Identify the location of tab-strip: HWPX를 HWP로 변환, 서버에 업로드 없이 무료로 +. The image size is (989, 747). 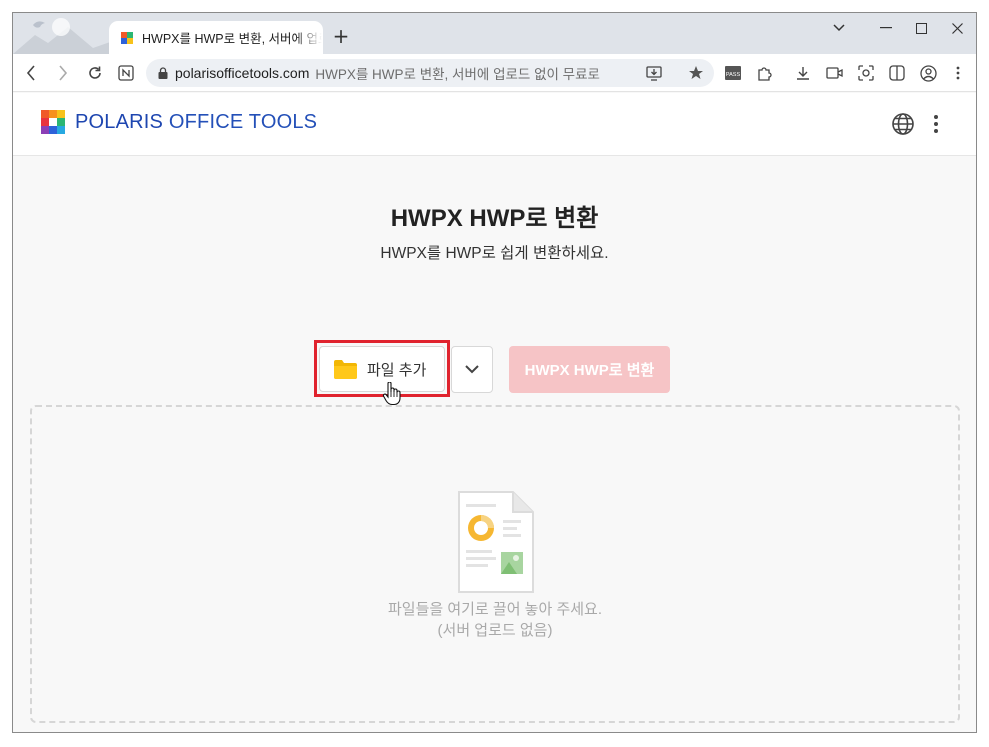
(494, 33).